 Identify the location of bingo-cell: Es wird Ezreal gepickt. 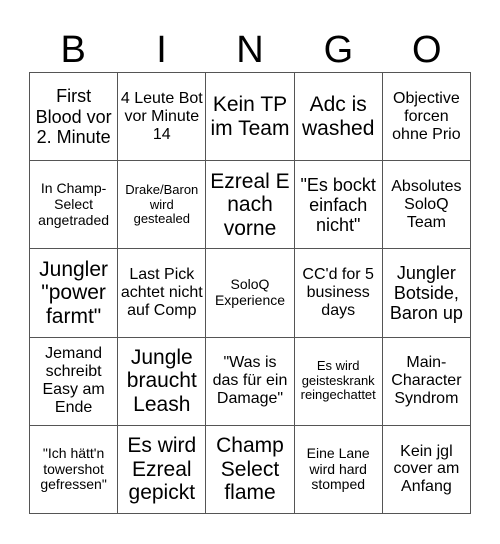
(162, 469).